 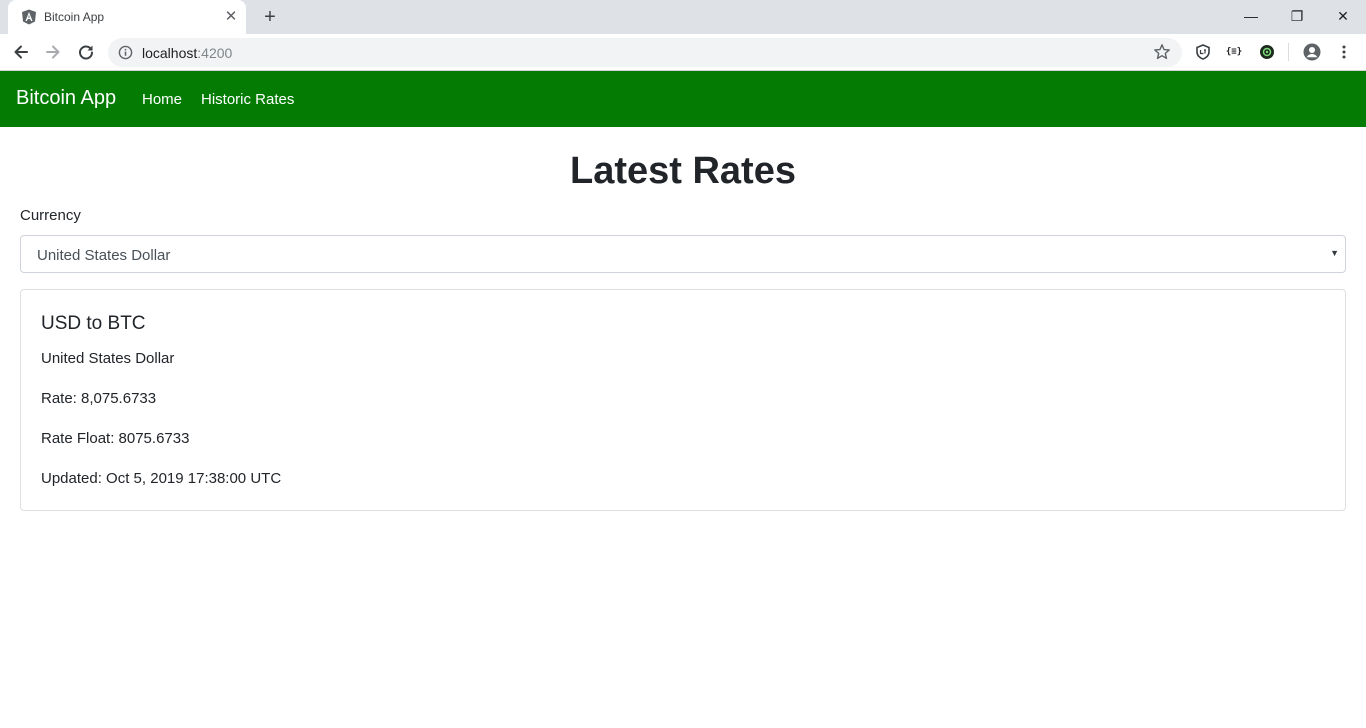 What do you see at coordinates (108, 358) in the screenshot?
I see `currency-description: United States Dollar` at bounding box center [108, 358].